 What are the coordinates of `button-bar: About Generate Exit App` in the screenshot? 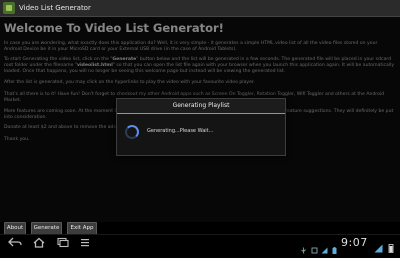 It's located at (200, 228).